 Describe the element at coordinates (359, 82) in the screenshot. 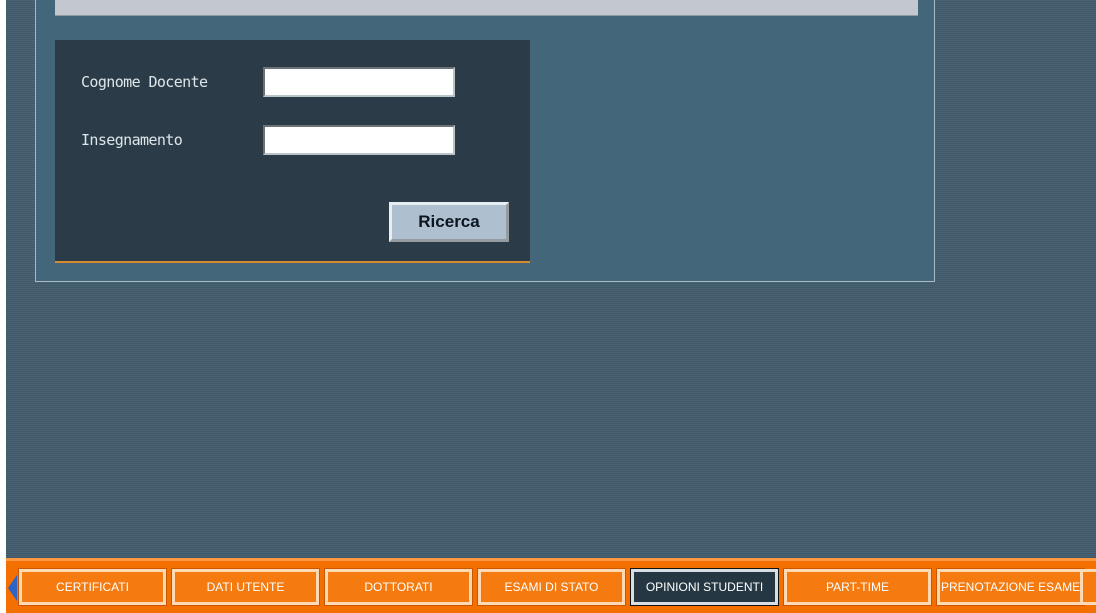

I see `surname-input` at that location.